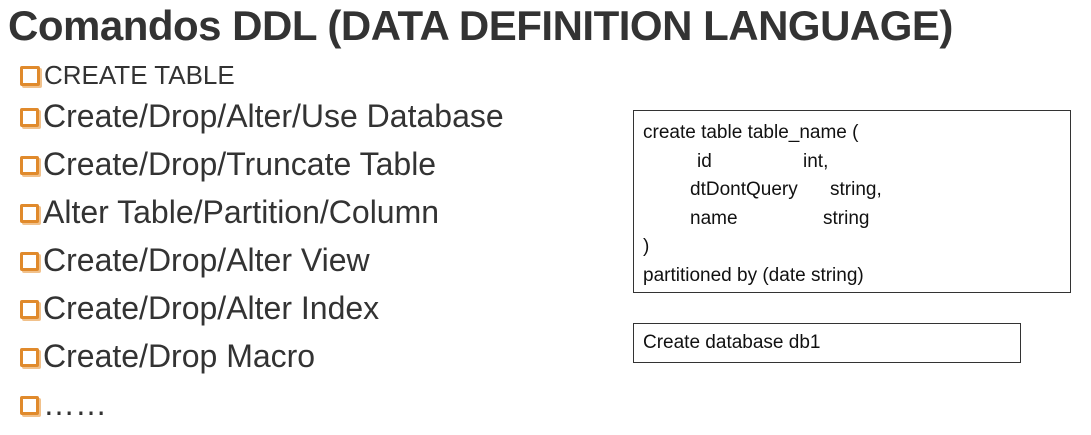 The height and width of the screenshot is (435, 1091). What do you see at coordinates (753, 275) in the screenshot?
I see `code-text: partitioned by (date string)` at bounding box center [753, 275].